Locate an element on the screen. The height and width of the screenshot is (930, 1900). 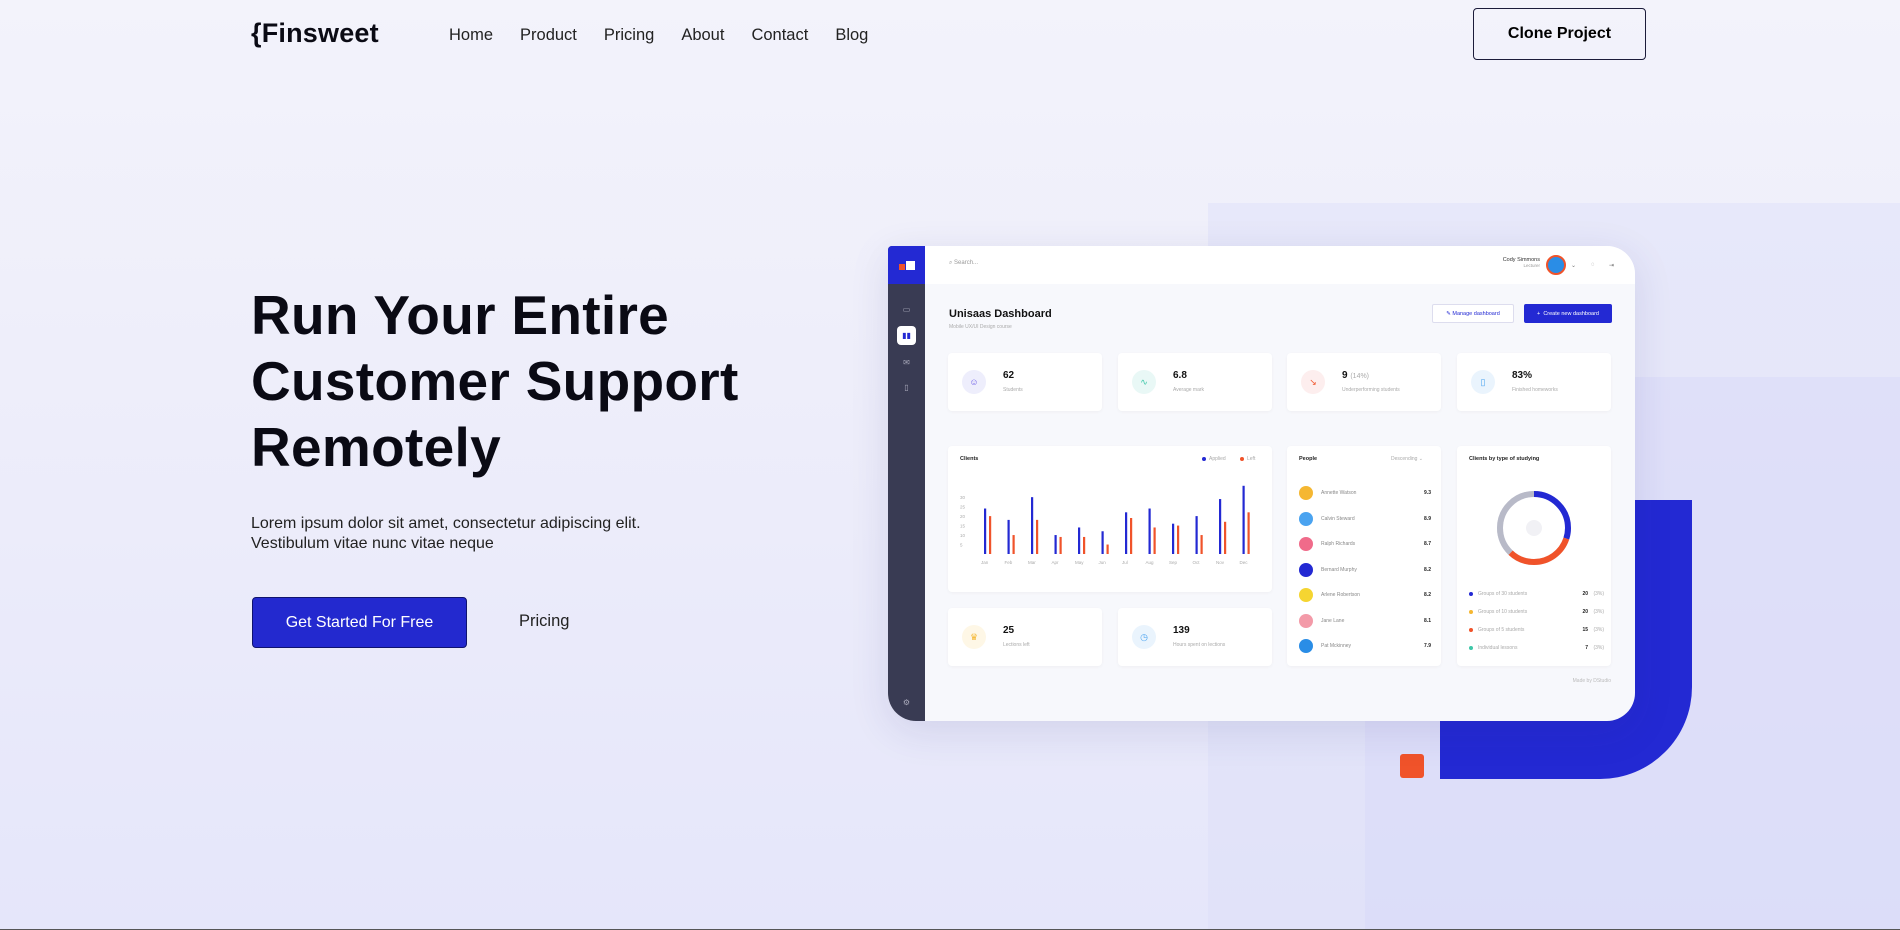
settings-icon: ⚙ is located at coordinates (906, 702).